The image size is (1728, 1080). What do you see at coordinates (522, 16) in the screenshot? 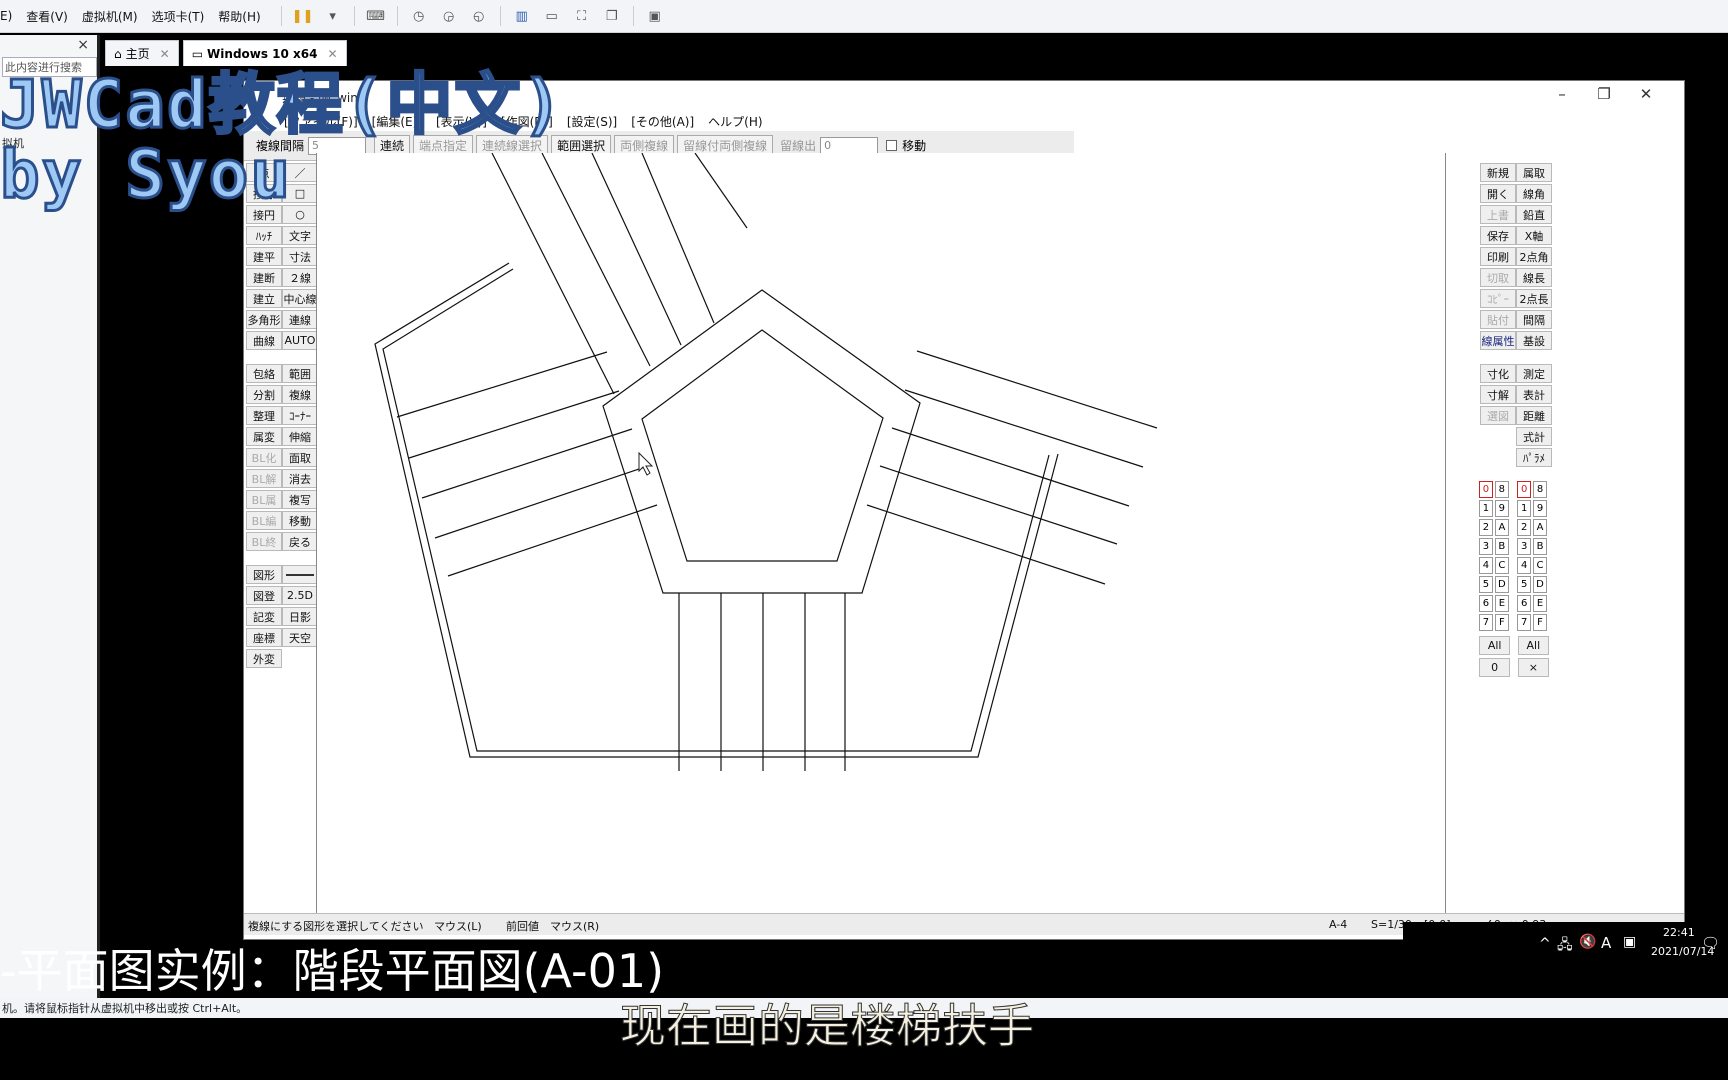
I see `sidebar-toggle-icon: ▥` at bounding box center [522, 16].